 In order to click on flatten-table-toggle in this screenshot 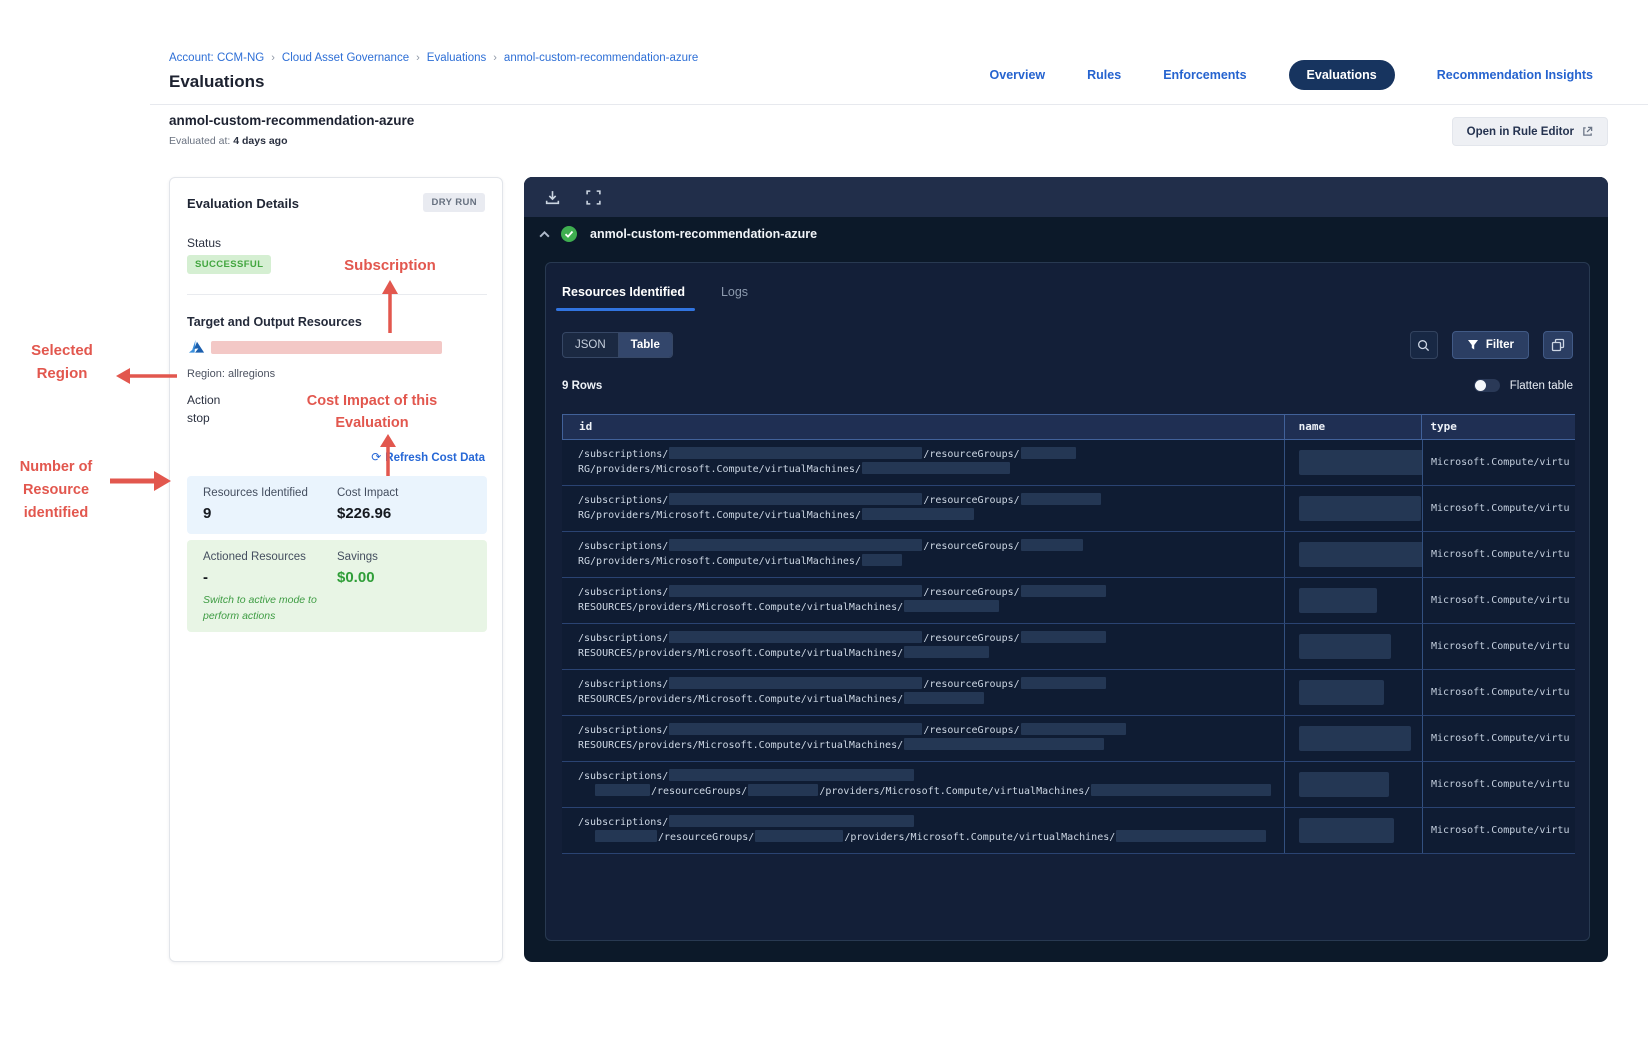, I will do `click(1486, 385)`.